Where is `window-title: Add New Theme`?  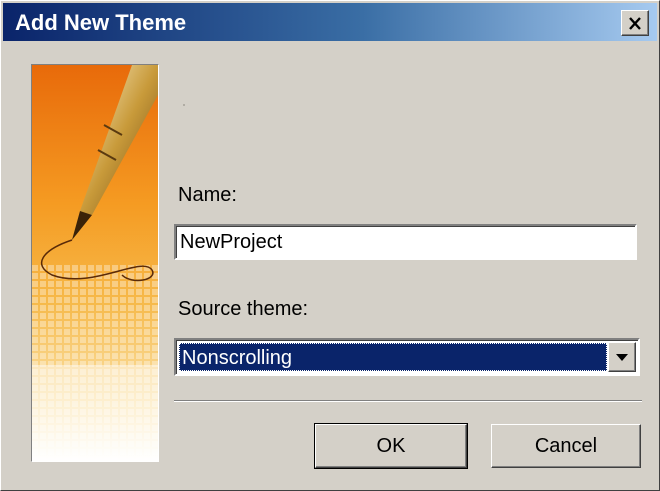
window-title: Add New Theme is located at coordinates (101, 22).